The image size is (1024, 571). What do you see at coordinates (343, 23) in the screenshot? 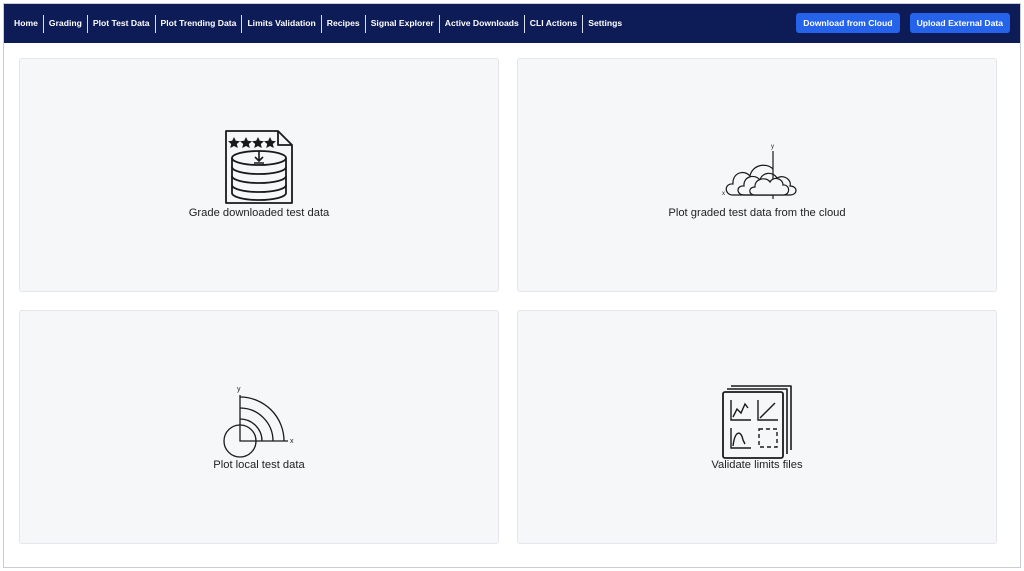
I see `nav-link-recipes: Recipes` at bounding box center [343, 23].